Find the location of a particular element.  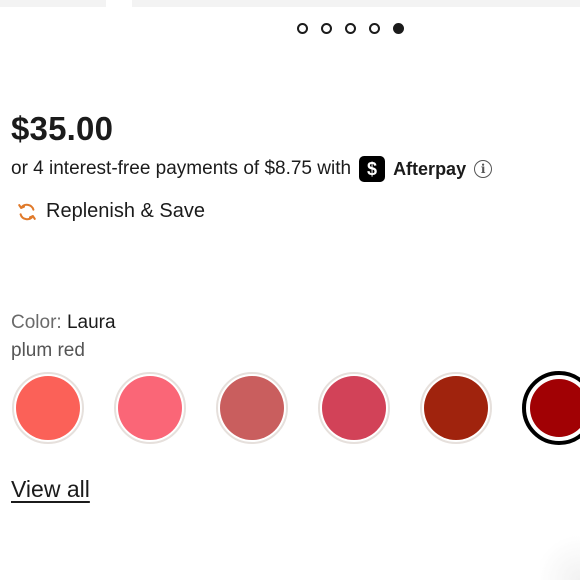

color-label-key: Color: is located at coordinates (36, 322).